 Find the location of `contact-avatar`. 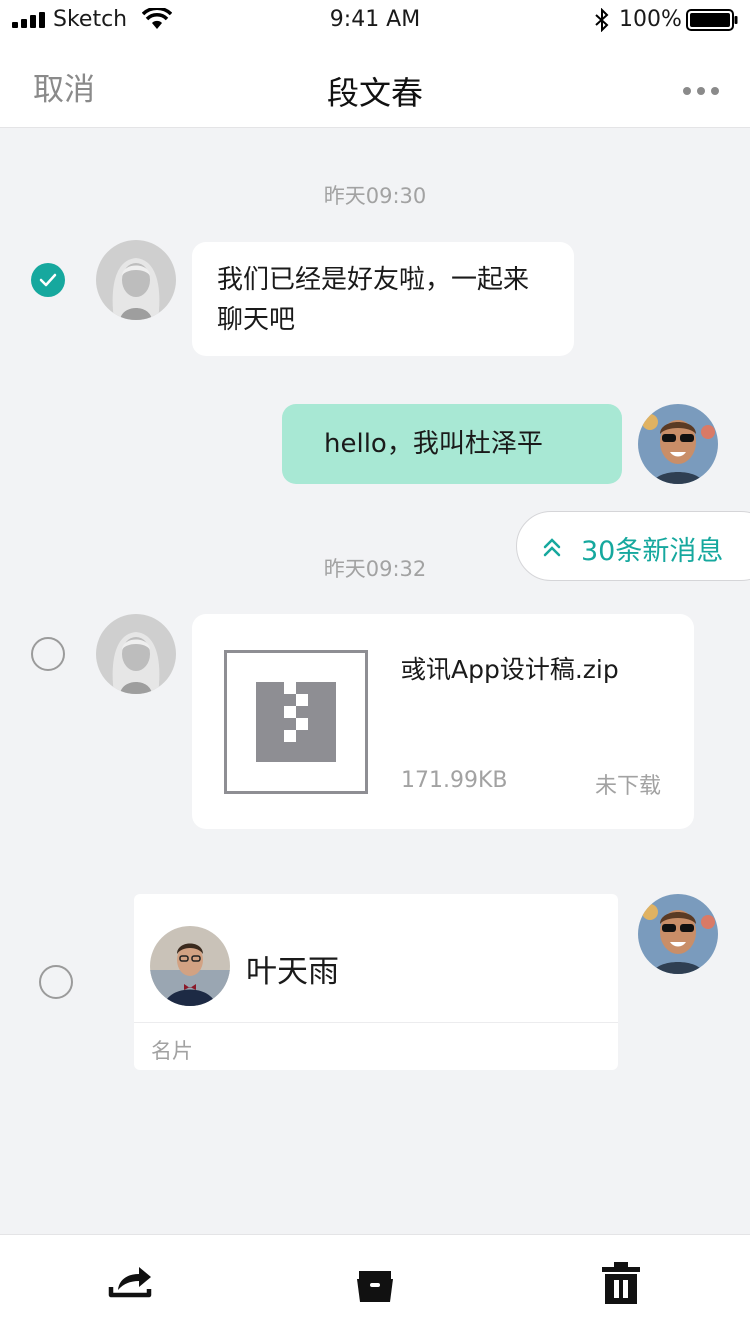

contact-avatar is located at coordinates (190, 966).